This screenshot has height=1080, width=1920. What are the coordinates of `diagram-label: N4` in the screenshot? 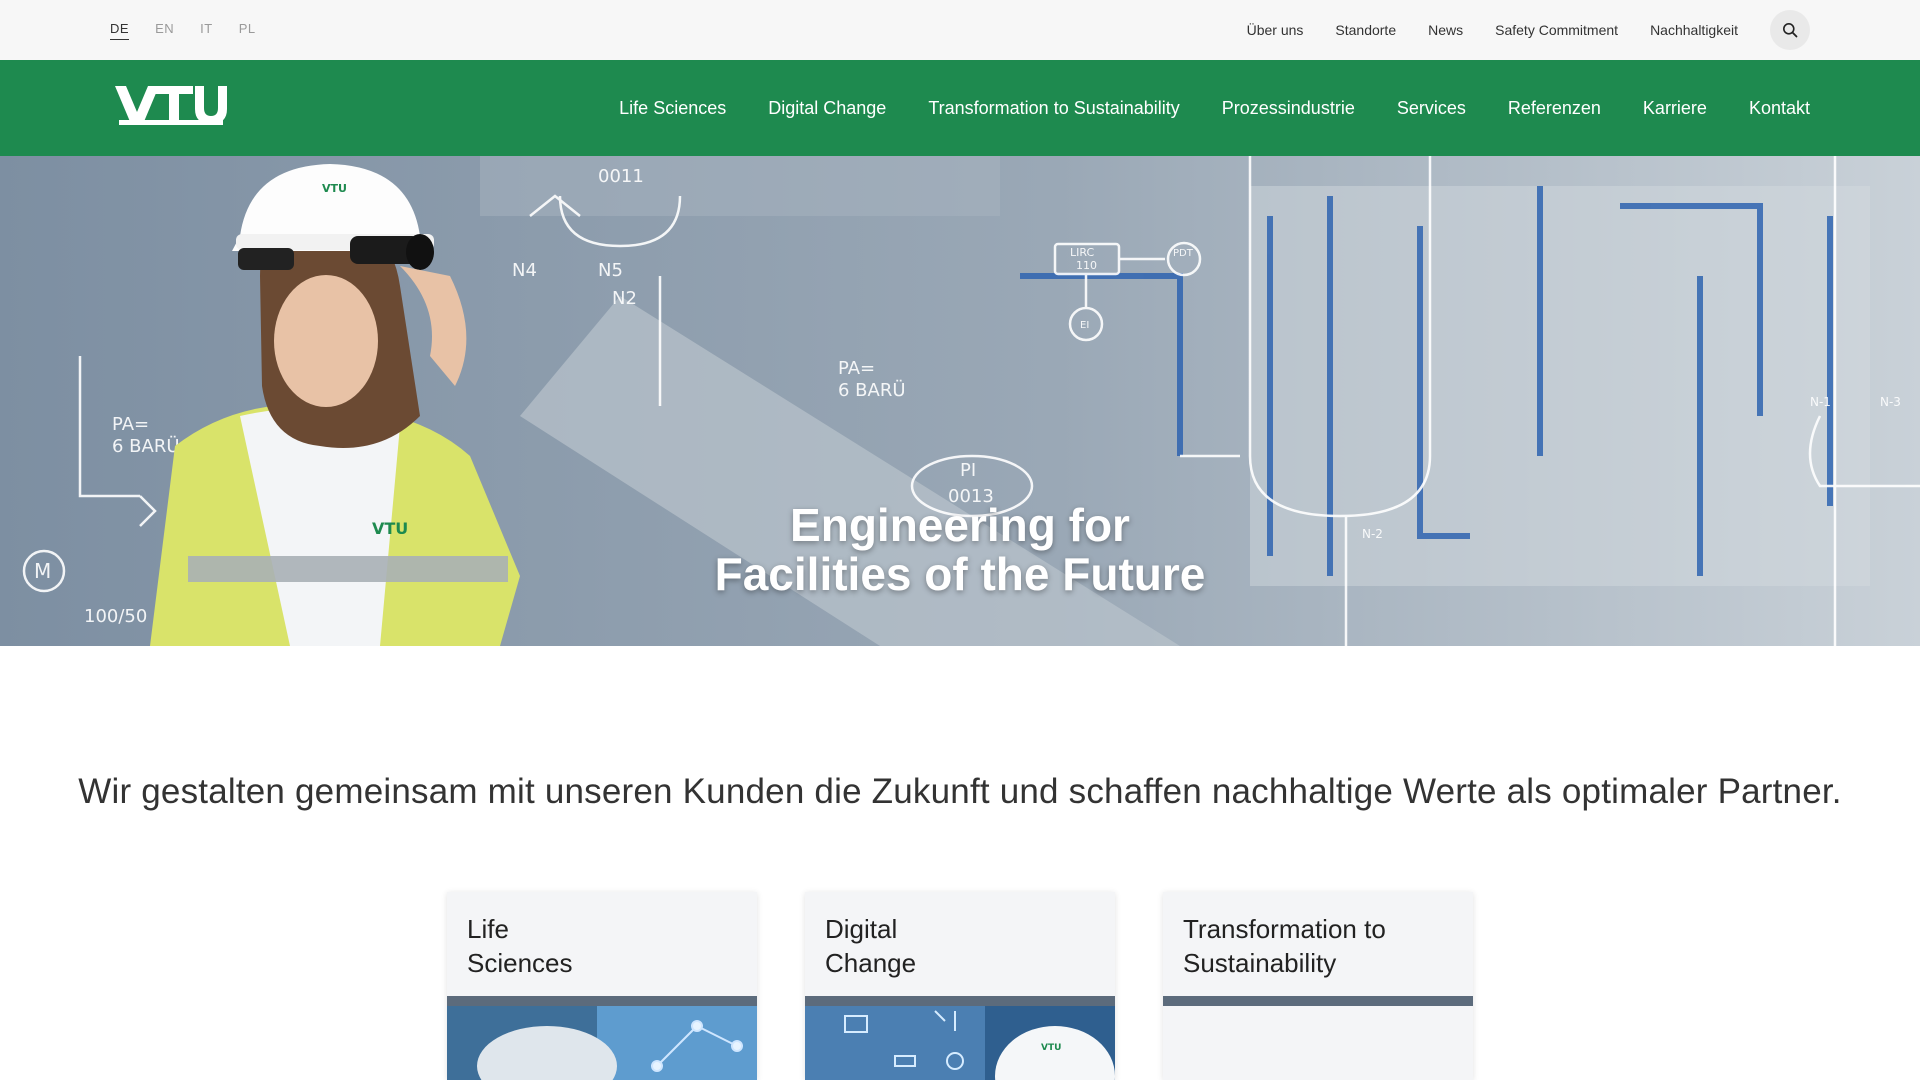 It's located at (524, 270).